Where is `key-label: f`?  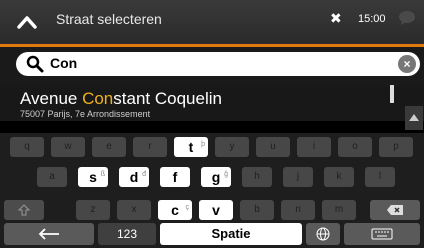 key-label: f is located at coordinates (175, 177).